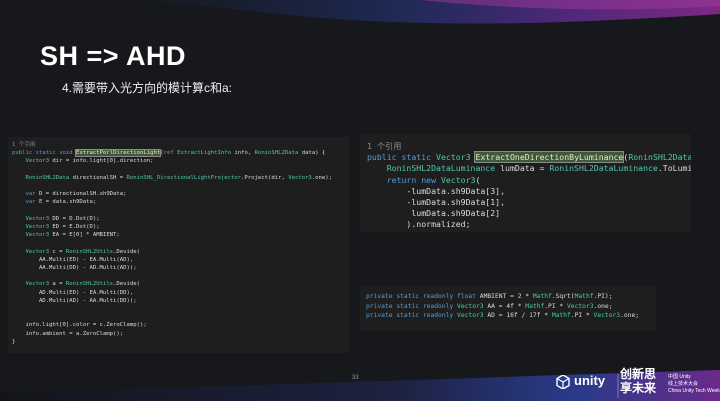 This screenshot has height=401, width=720. I want to click on event-name-line2: 线上技术大会, so click(683, 384).